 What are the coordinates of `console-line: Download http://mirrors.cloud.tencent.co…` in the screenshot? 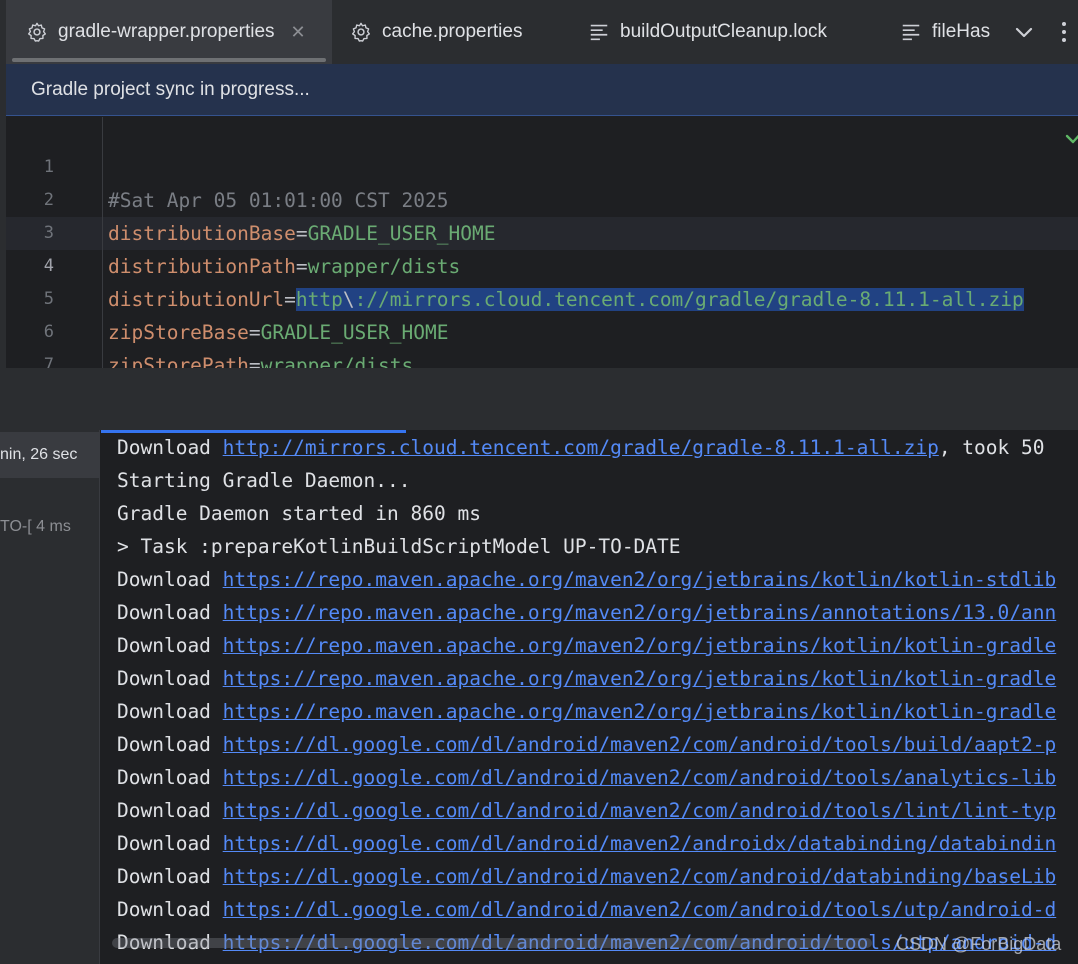 It's located at (580, 447).